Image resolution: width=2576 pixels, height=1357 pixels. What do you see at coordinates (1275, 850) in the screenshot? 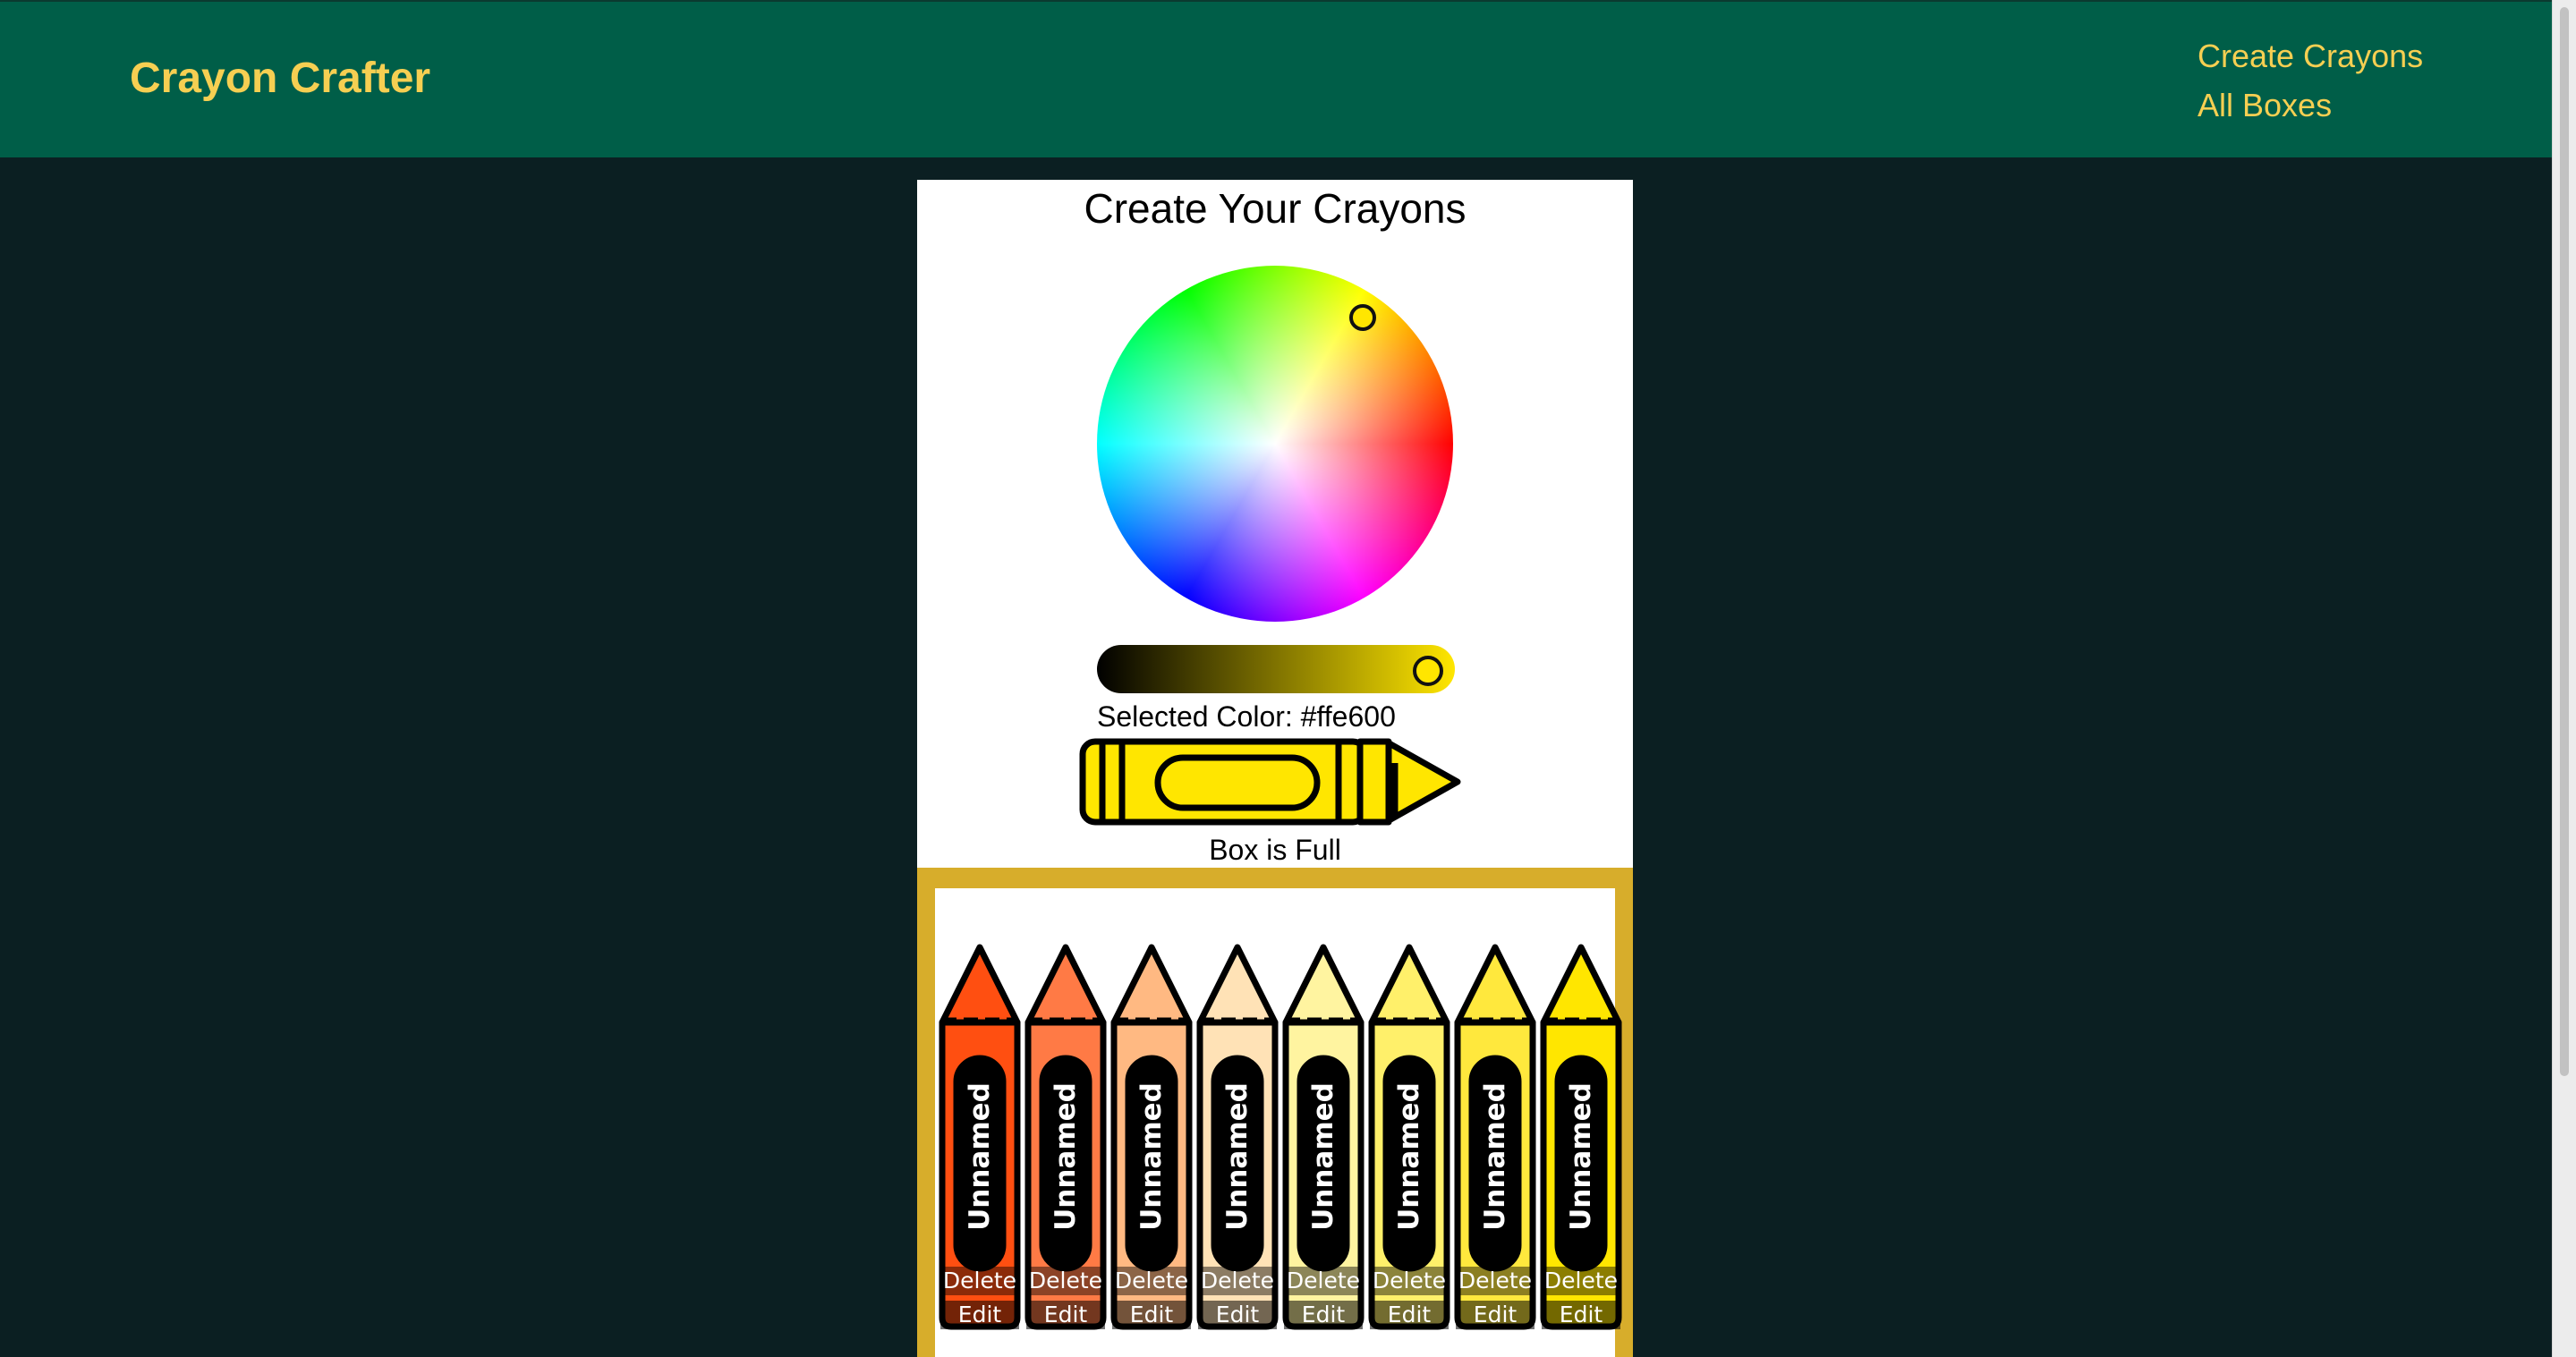
I see `box-status: Box is Full` at bounding box center [1275, 850].